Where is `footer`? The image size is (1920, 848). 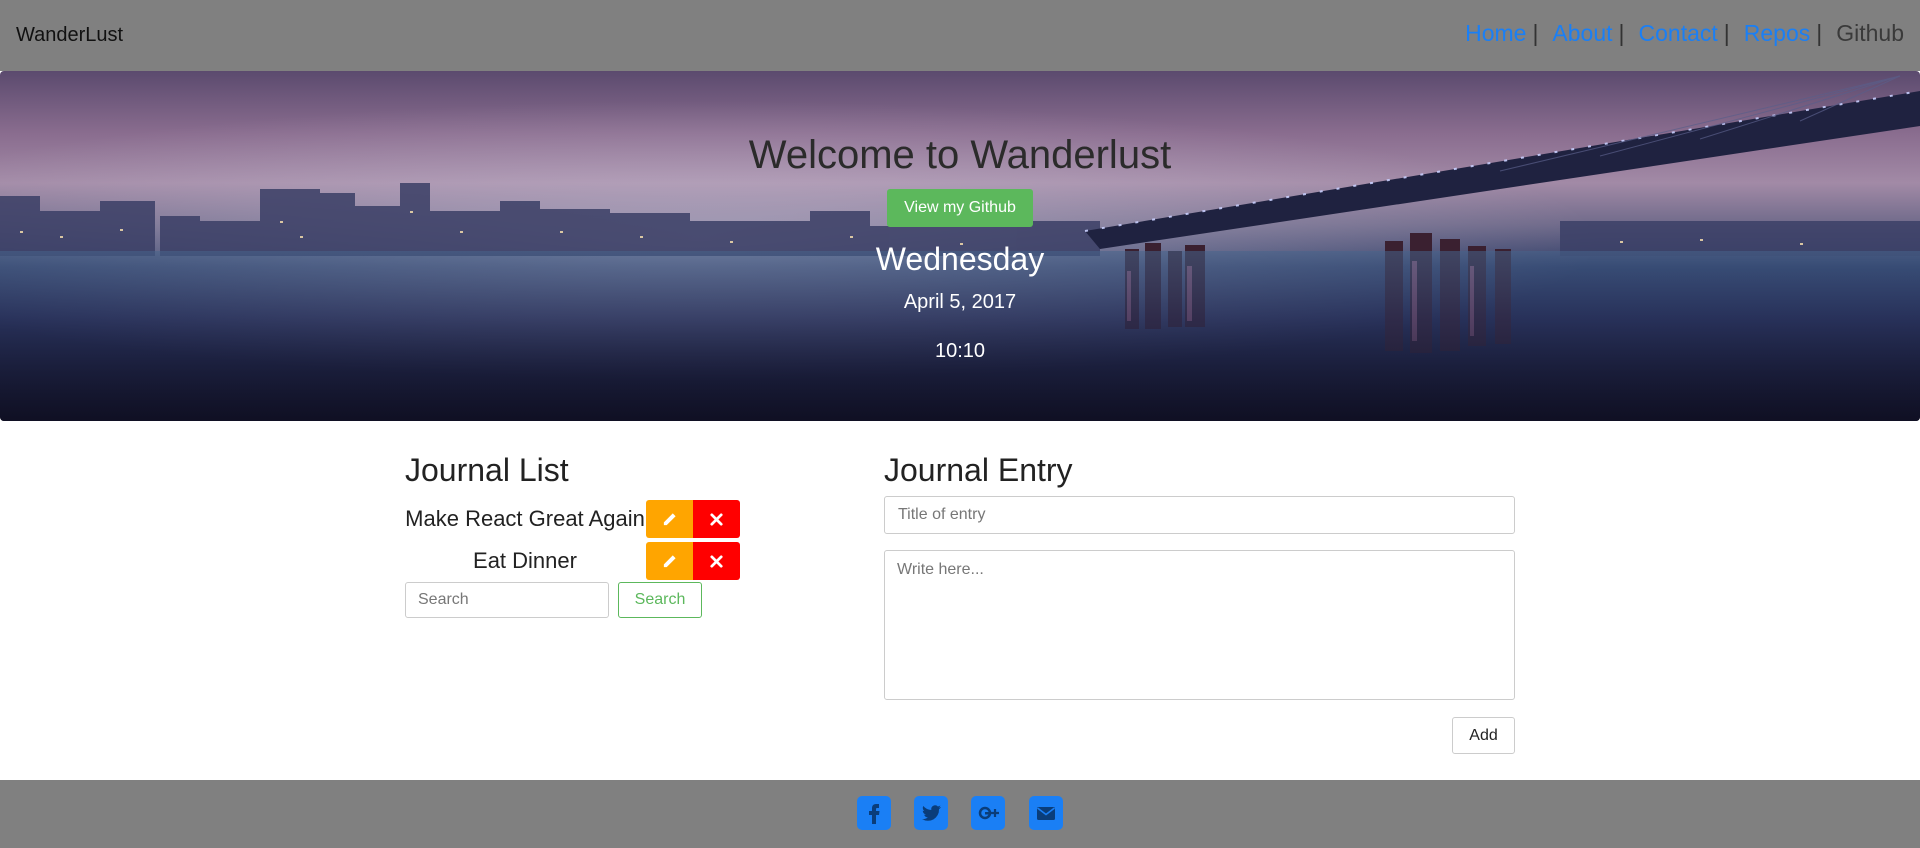
footer is located at coordinates (960, 814).